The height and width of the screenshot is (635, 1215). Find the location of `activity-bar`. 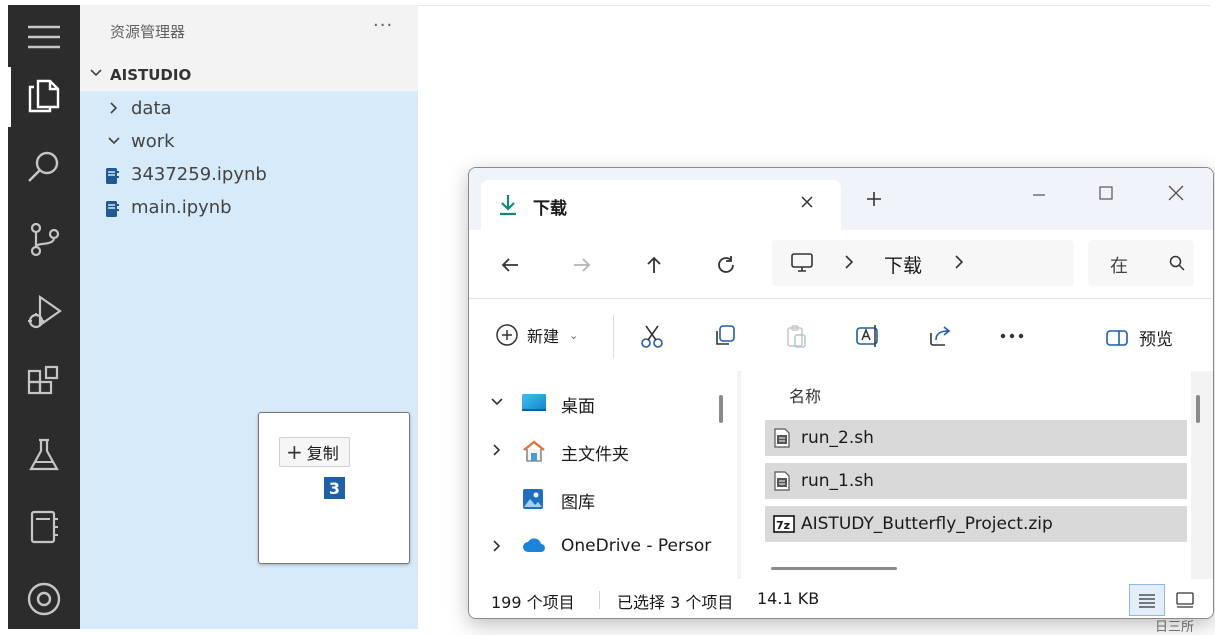

activity-bar is located at coordinates (44, 317).